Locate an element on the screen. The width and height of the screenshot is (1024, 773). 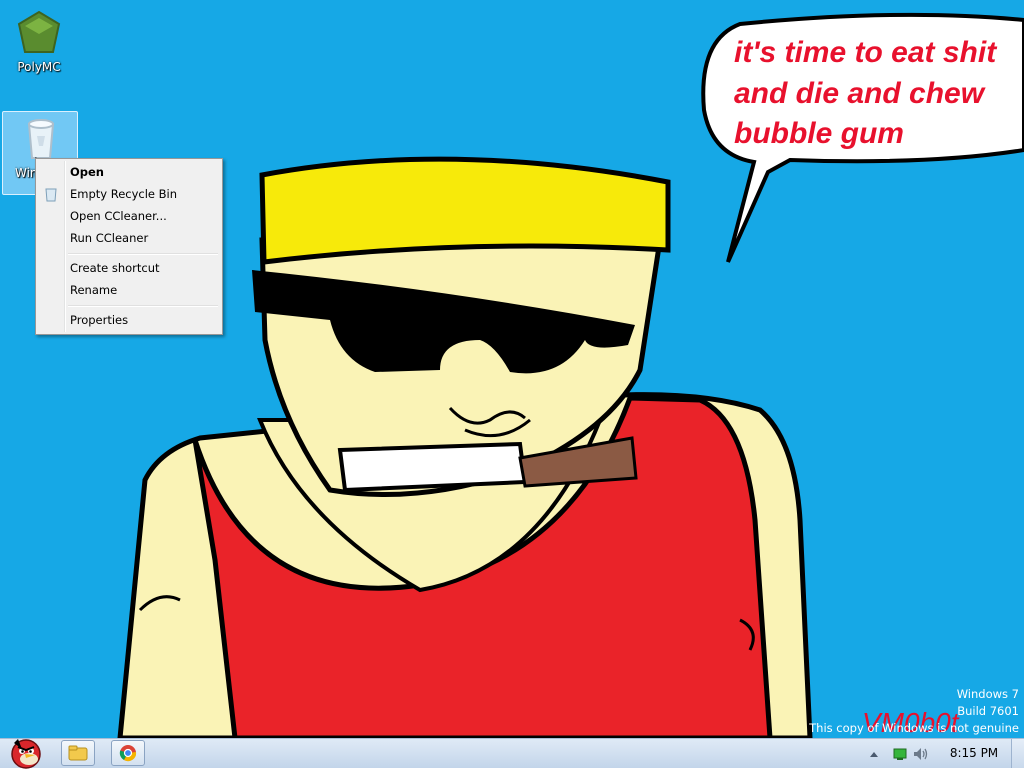
desktop-icon-label: PolyMC is located at coordinates (39, 67).